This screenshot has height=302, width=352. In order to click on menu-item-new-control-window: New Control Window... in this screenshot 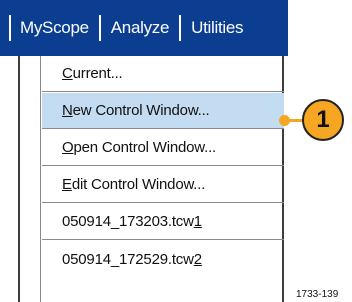, I will do `click(163, 111)`.